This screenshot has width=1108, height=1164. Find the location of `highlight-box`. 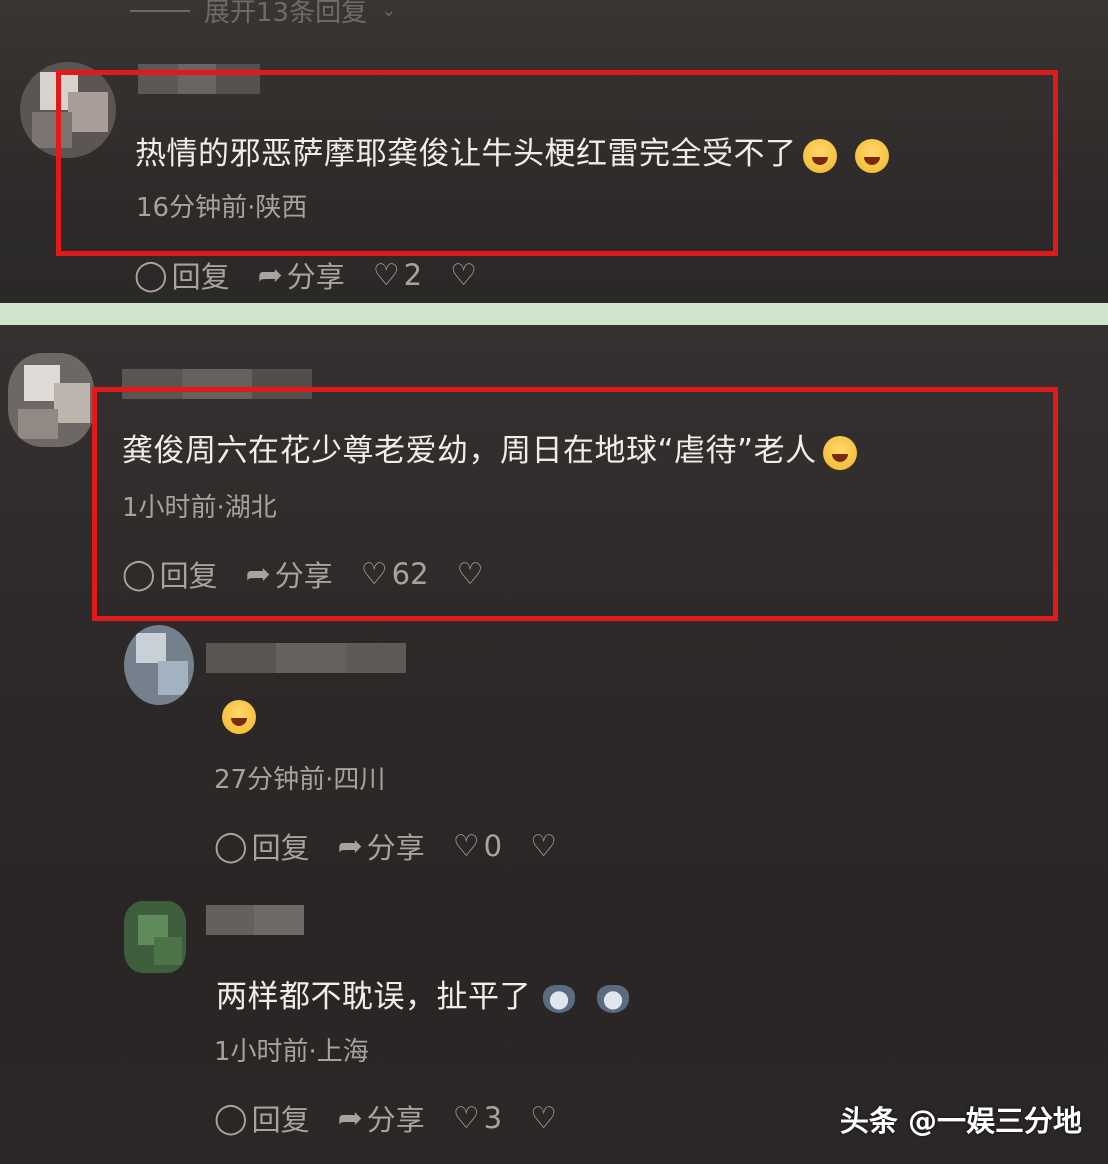

highlight-box is located at coordinates (557, 163).